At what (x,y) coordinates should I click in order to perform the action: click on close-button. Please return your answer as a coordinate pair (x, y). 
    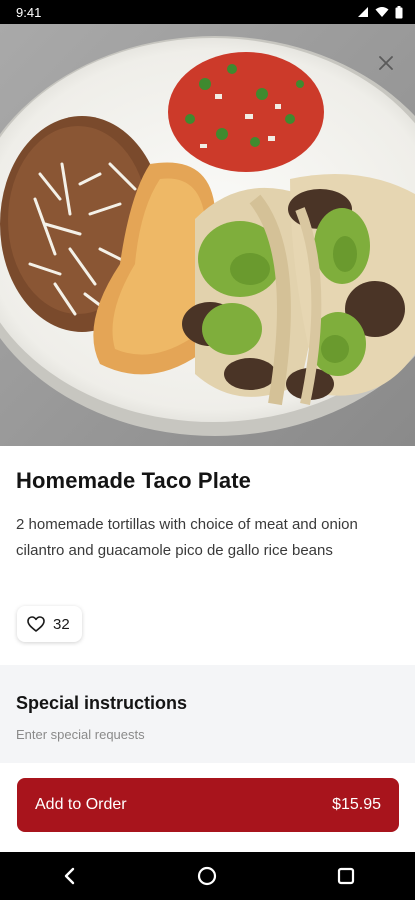
    Looking at the image, I should click on (386, 63).